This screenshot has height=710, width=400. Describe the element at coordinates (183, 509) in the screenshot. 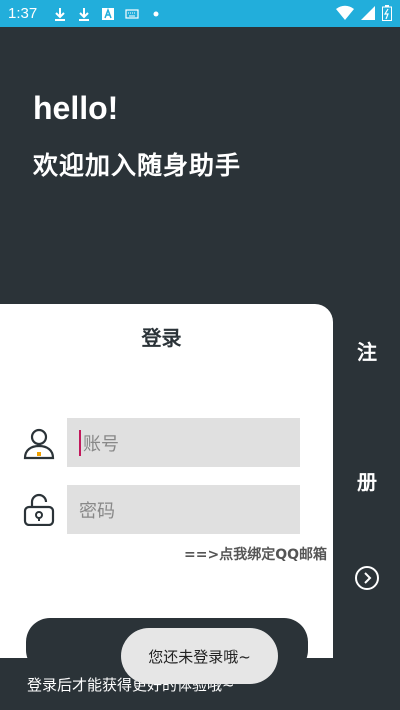

I see `password-input: 密码` at that location.